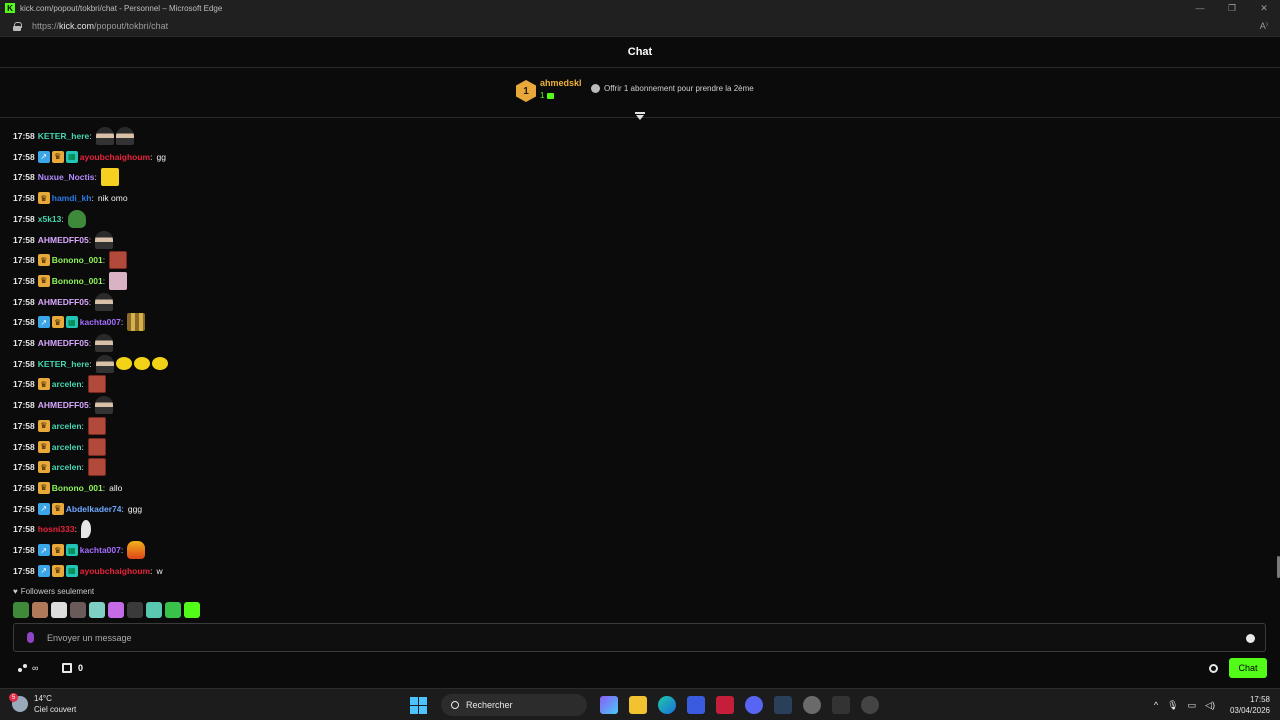 The image size is (1280, 720). I want to click on emote-hat, so click(135, 610).